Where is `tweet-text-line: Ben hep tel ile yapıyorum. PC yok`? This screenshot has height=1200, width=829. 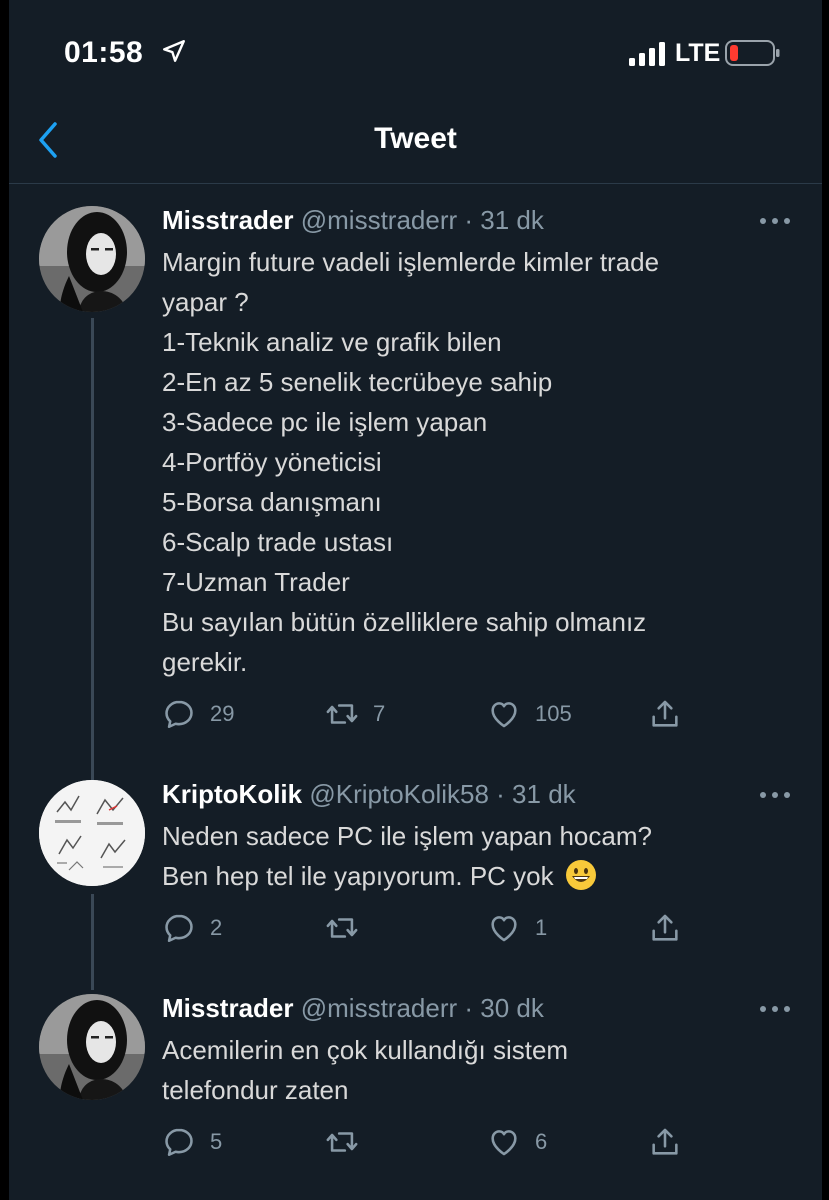
tweet-text-line: Ben hep tel ile yapıyorum. PC yok is located at coordinates (482, 876).